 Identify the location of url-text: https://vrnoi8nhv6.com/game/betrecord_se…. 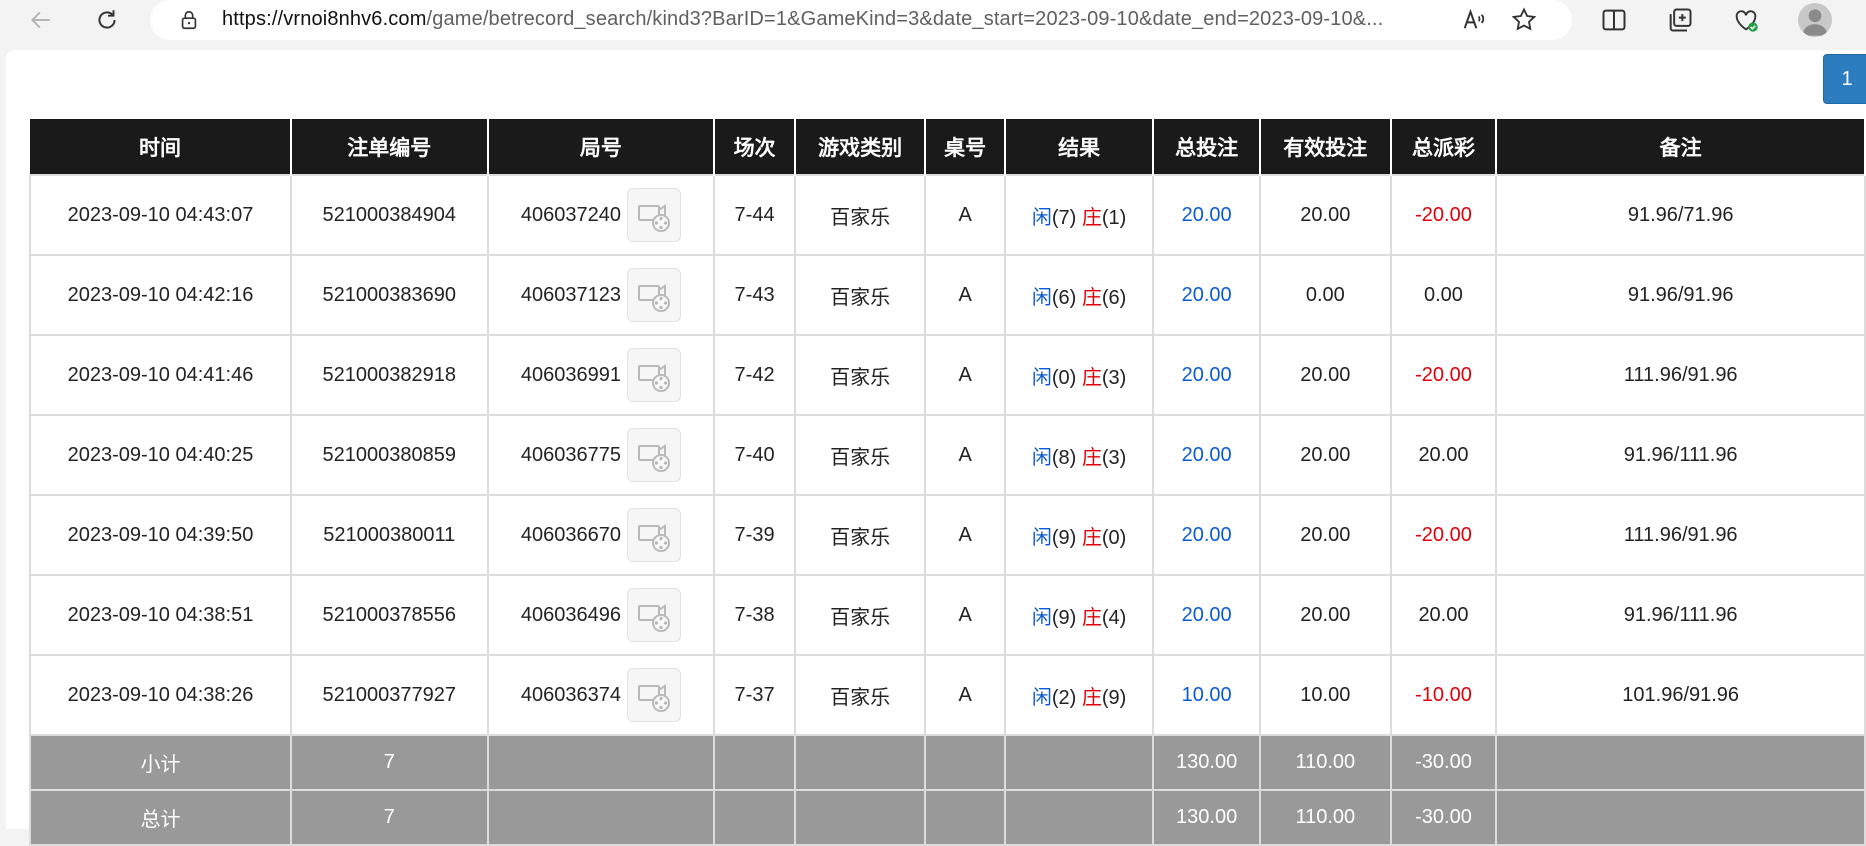
(802, 19).